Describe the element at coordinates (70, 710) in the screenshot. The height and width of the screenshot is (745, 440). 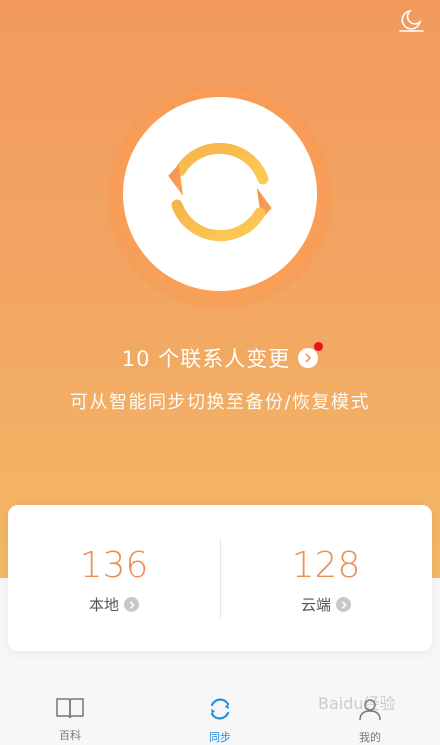
I see `book-icon` at that location.